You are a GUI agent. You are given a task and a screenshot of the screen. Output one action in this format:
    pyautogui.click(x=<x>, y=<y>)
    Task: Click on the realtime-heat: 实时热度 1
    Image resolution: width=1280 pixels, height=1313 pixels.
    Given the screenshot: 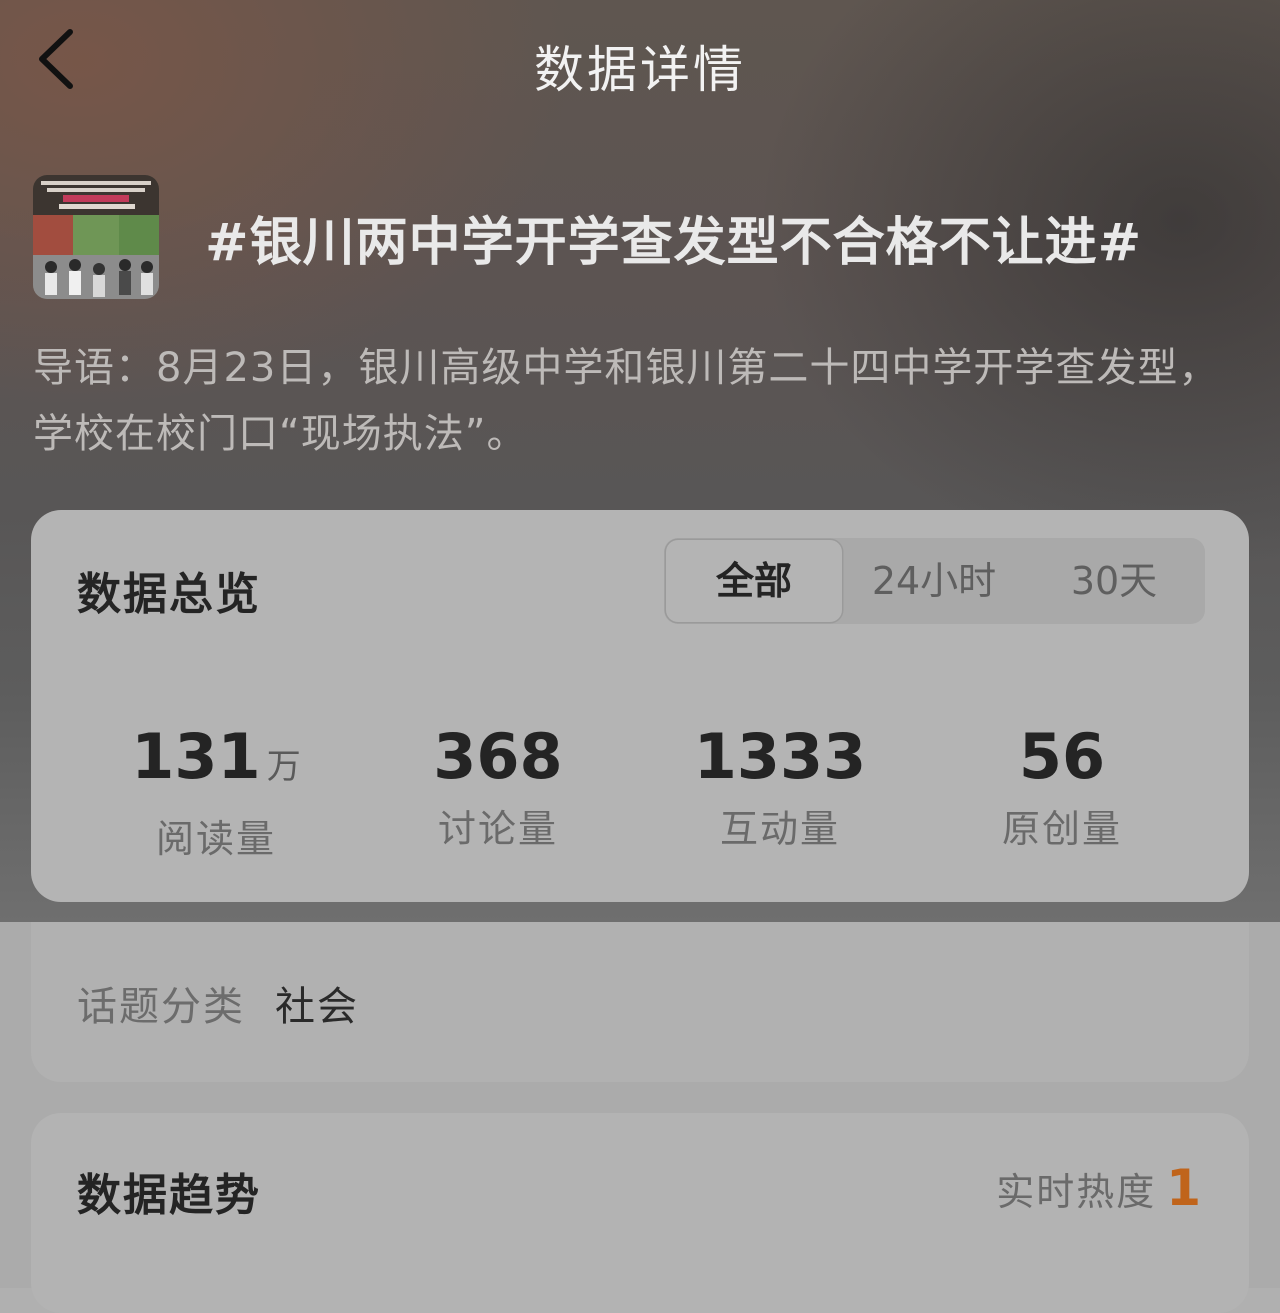 What is the action you would take?
    pyautogui.click(x=1098, y=1188)
    